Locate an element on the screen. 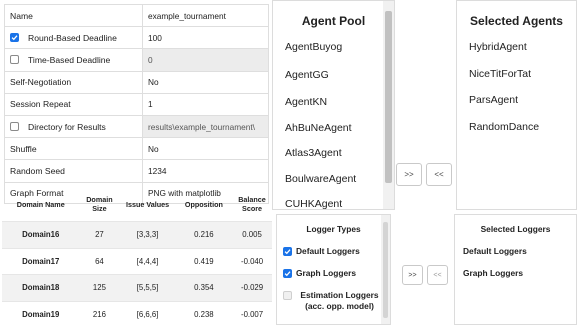 This screenshot has height=327, width=577. setting-label-session-repeat: Session Repeat is located at coordinates (73, 103).